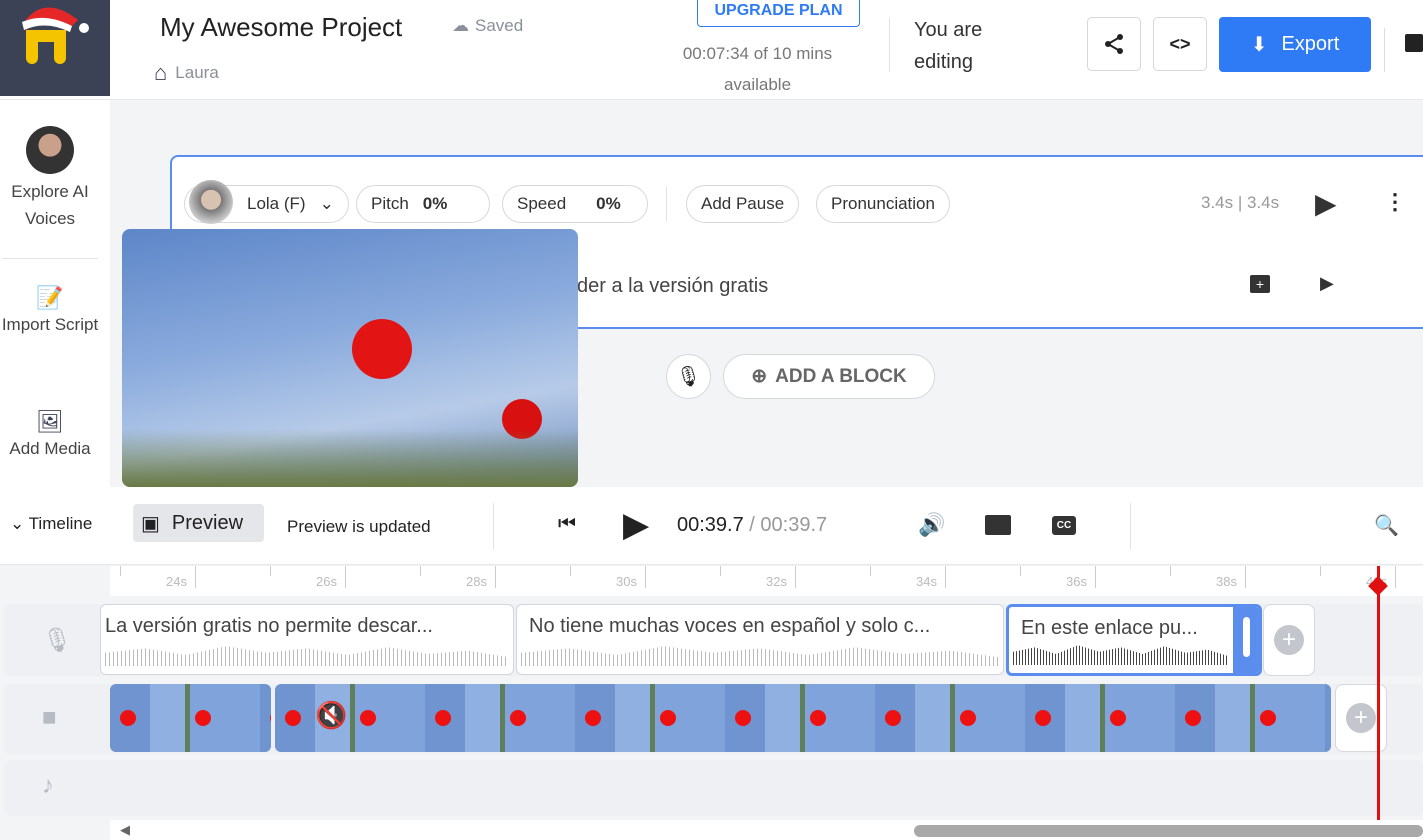 Image resolution: width=1423 pixels, height=840 pixels. I want to click on more-options-icon: ⋮, so click(1395, 202).